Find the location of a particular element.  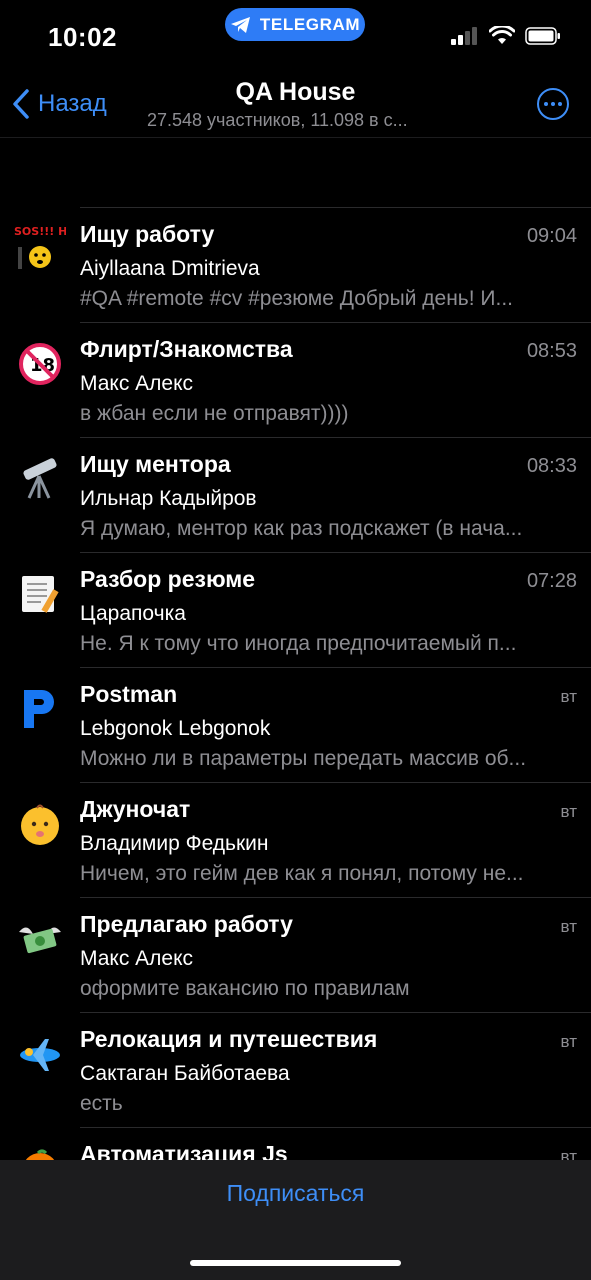

topic-sender: Царапочка is located at coordinates (133, 613).